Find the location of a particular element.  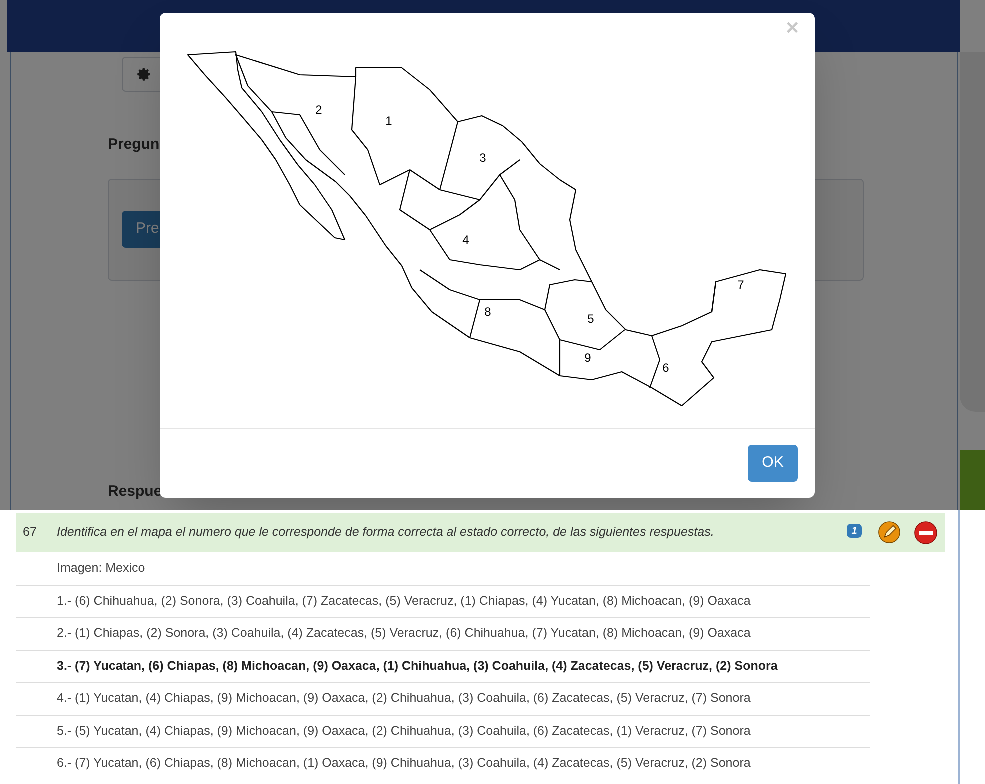

edit-button is located at coordinates (889, 532).